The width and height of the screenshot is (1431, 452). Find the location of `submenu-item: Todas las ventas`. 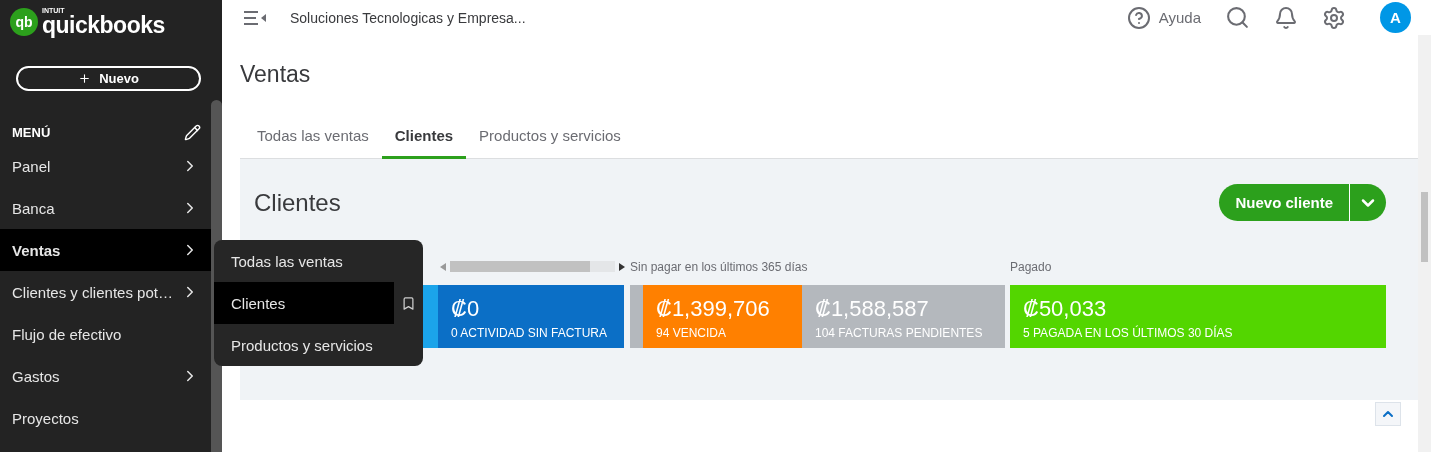

submenu-item: Todas las ventas is located at coordinates (304, 261).